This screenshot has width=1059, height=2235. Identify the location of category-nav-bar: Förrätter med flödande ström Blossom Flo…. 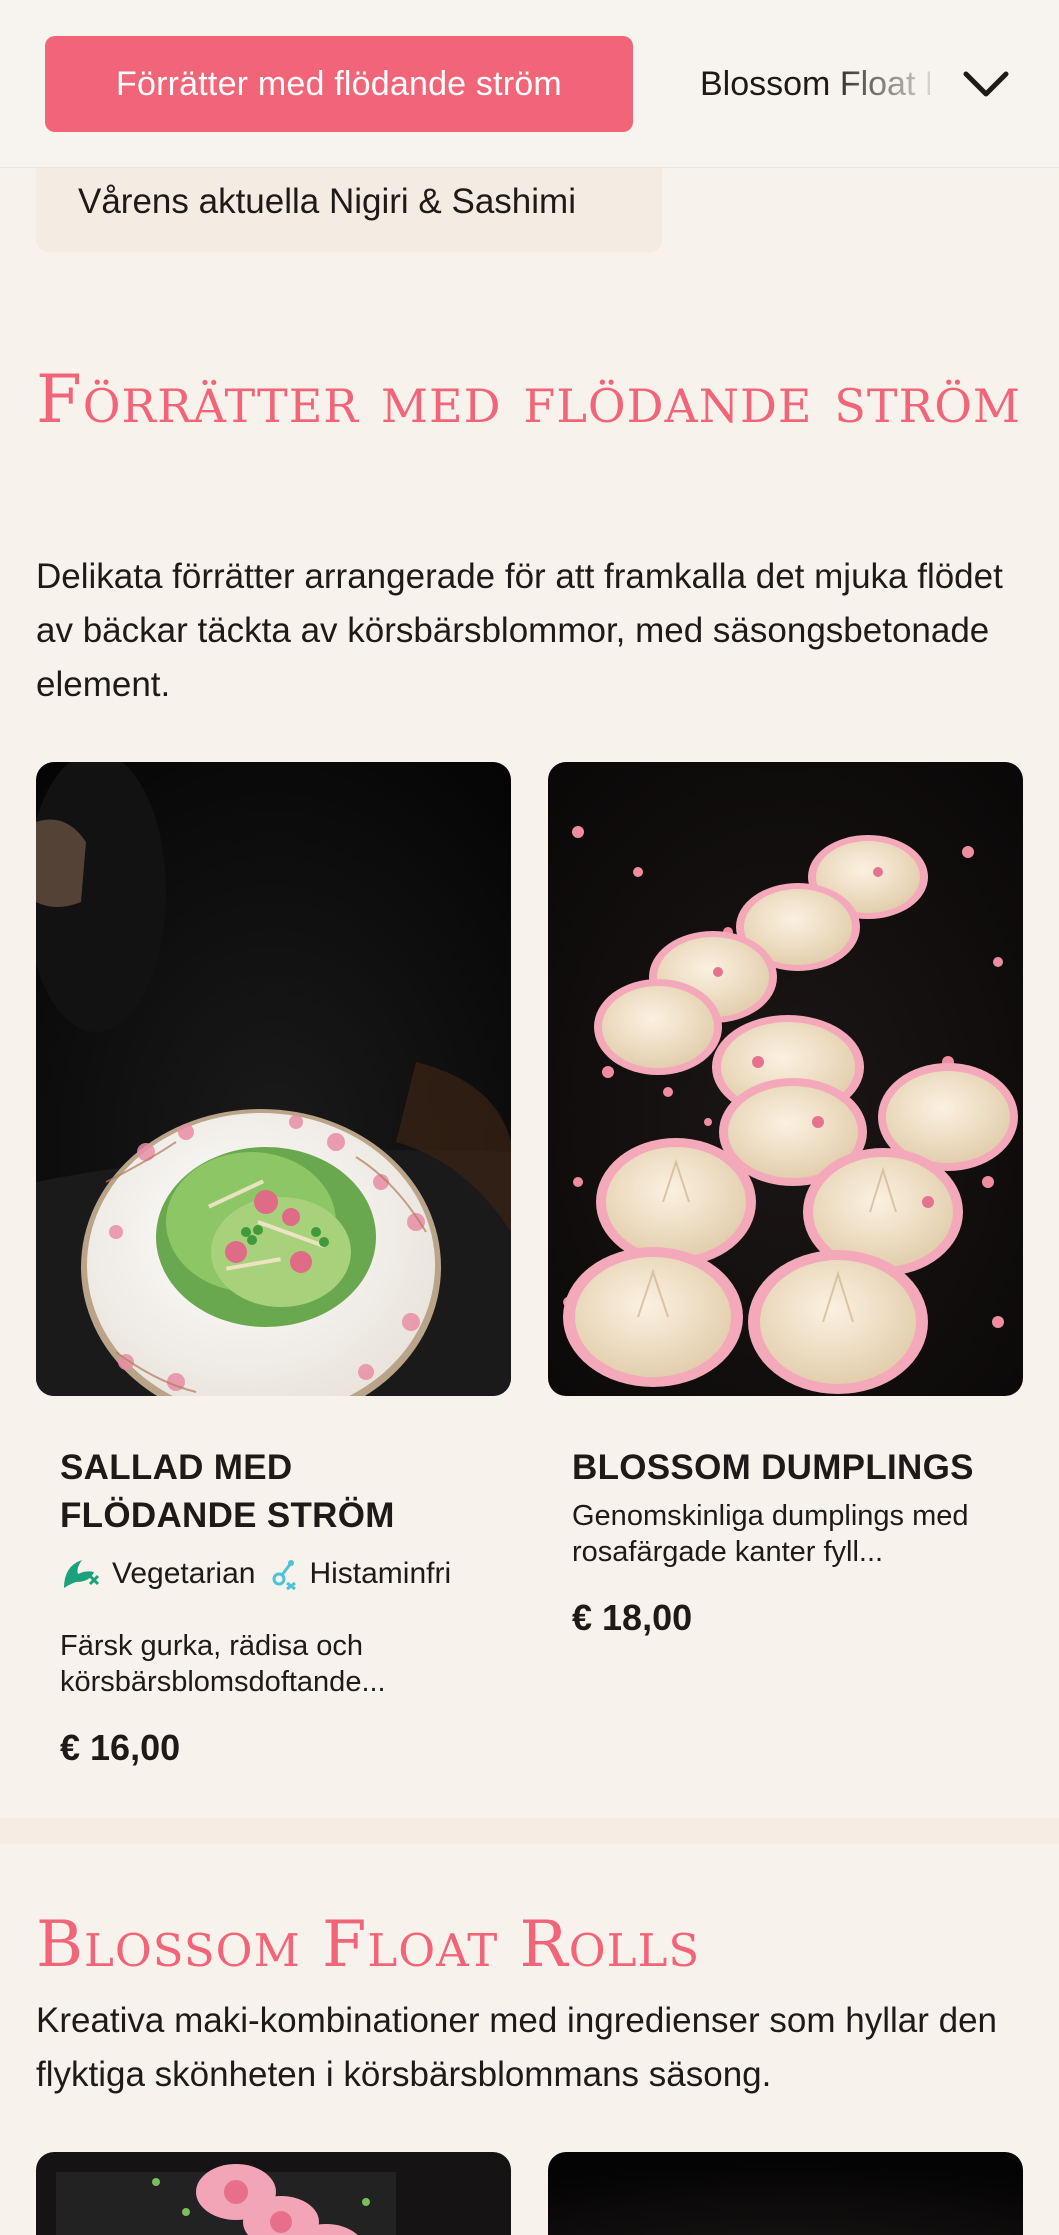
(529, 84).